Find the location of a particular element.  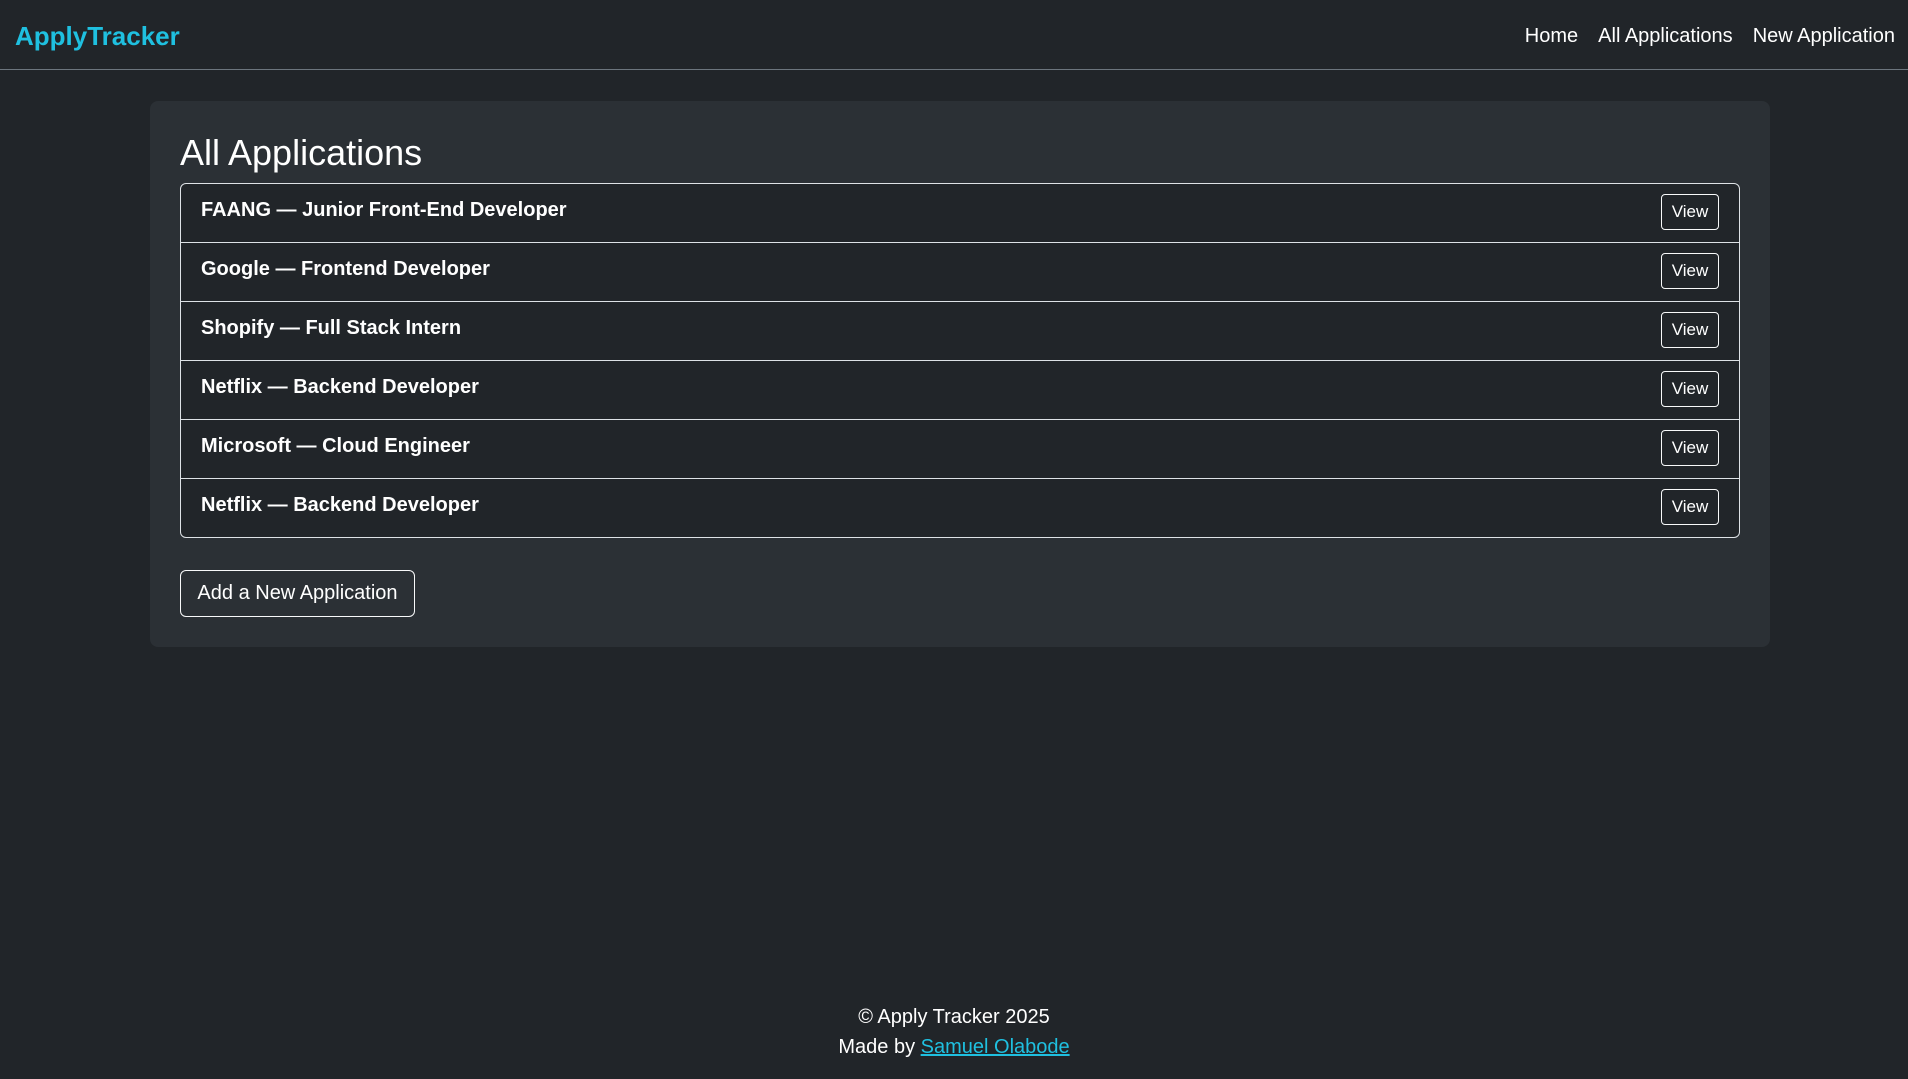

application-title: Shopify — Full Stack Intern is located at coordinates (331, 328).